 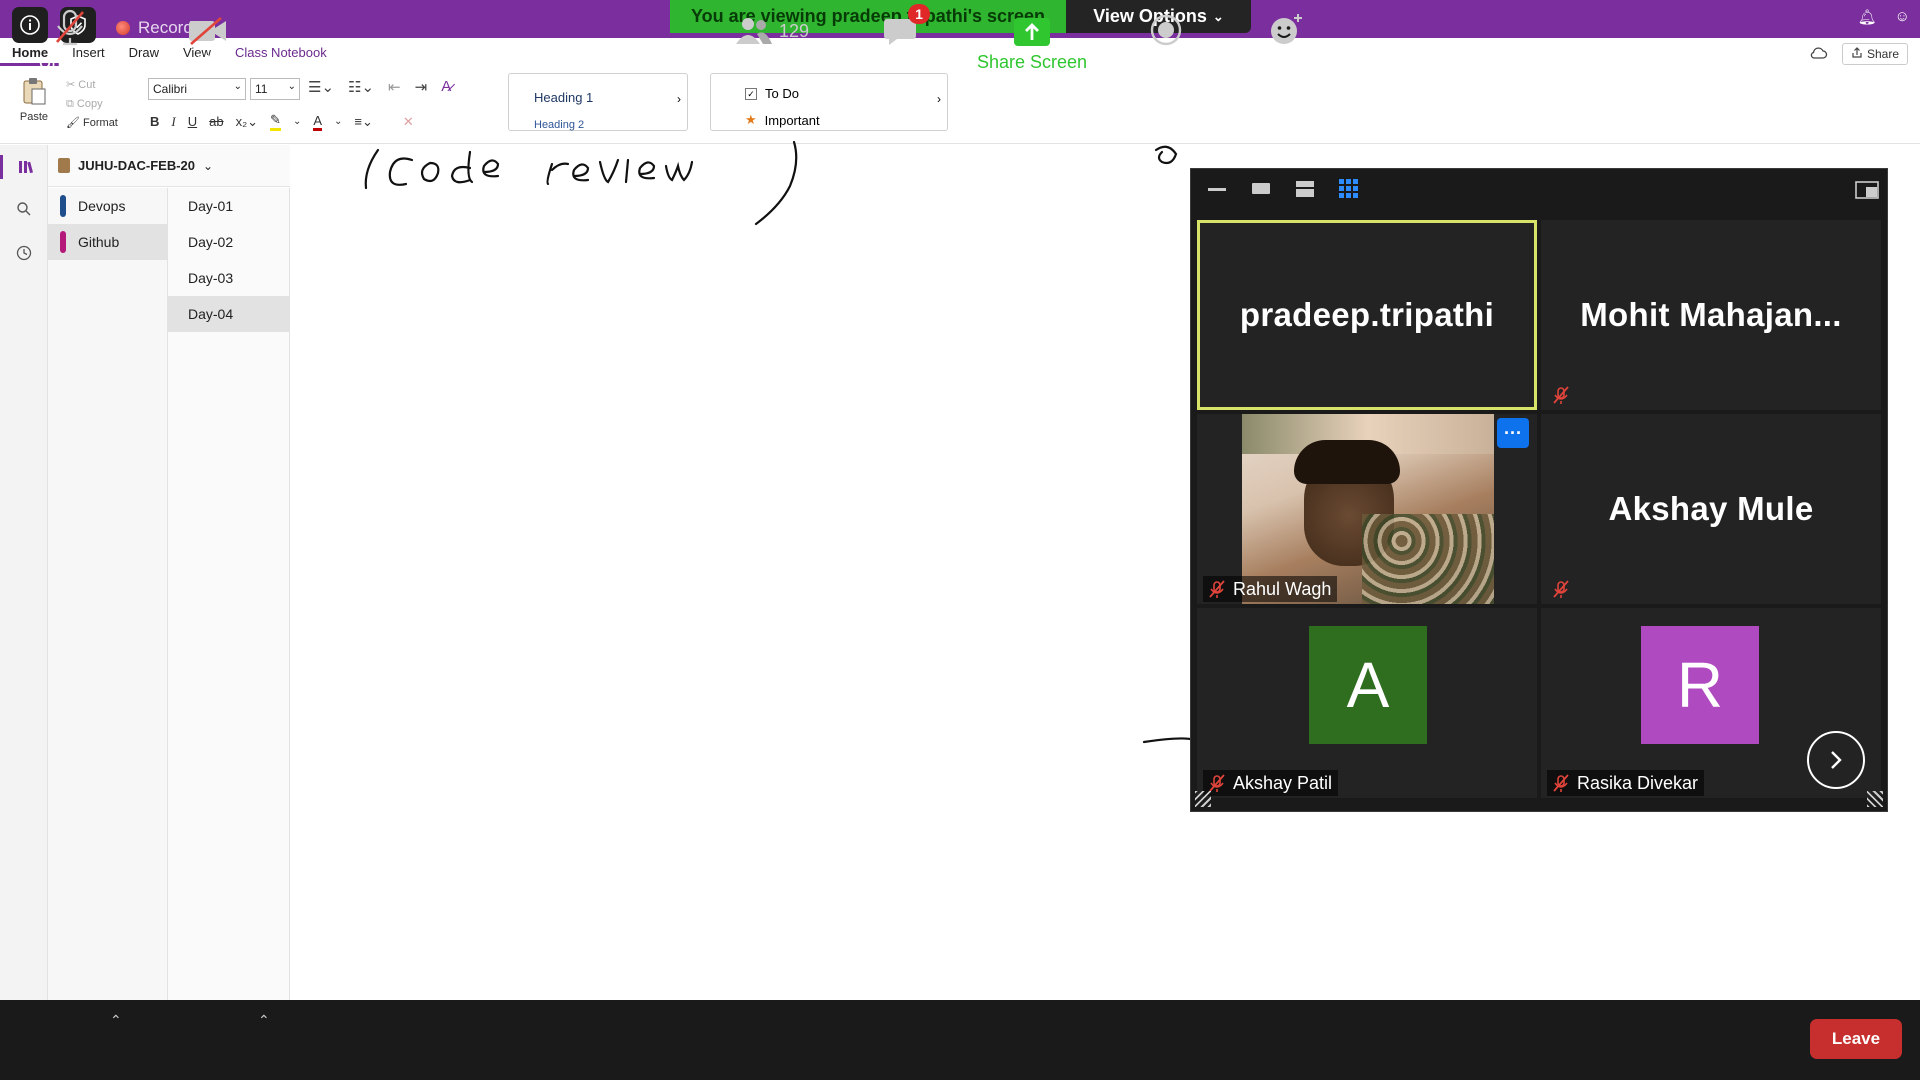 What do you see at coordinates (1261, 189) in the screenshot?
I see `thumbnail-view-icon` at bounding box center [1261, 189].